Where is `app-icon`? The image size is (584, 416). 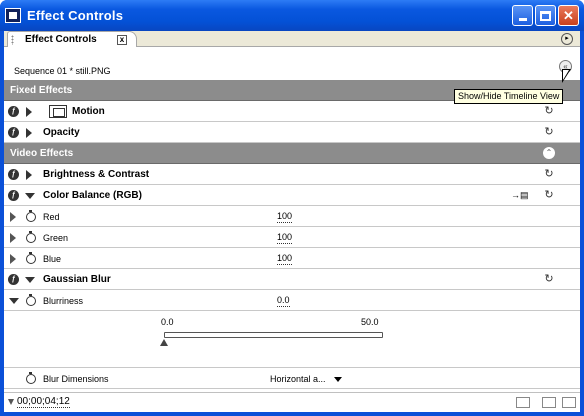 app-icon is located at coordinates (13, 15).